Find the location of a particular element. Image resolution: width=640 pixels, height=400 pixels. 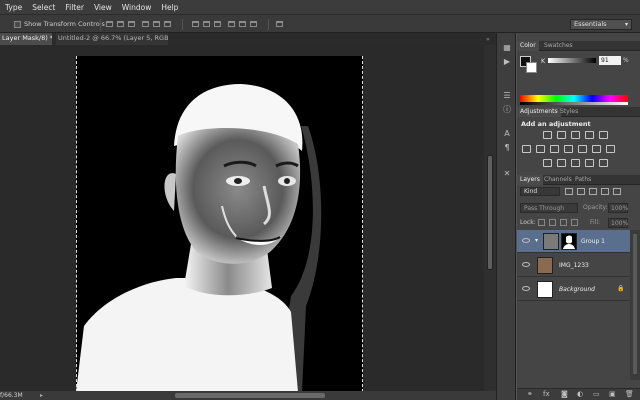

canvas-vertical-scrollbar is located at coordinates (490, 218).